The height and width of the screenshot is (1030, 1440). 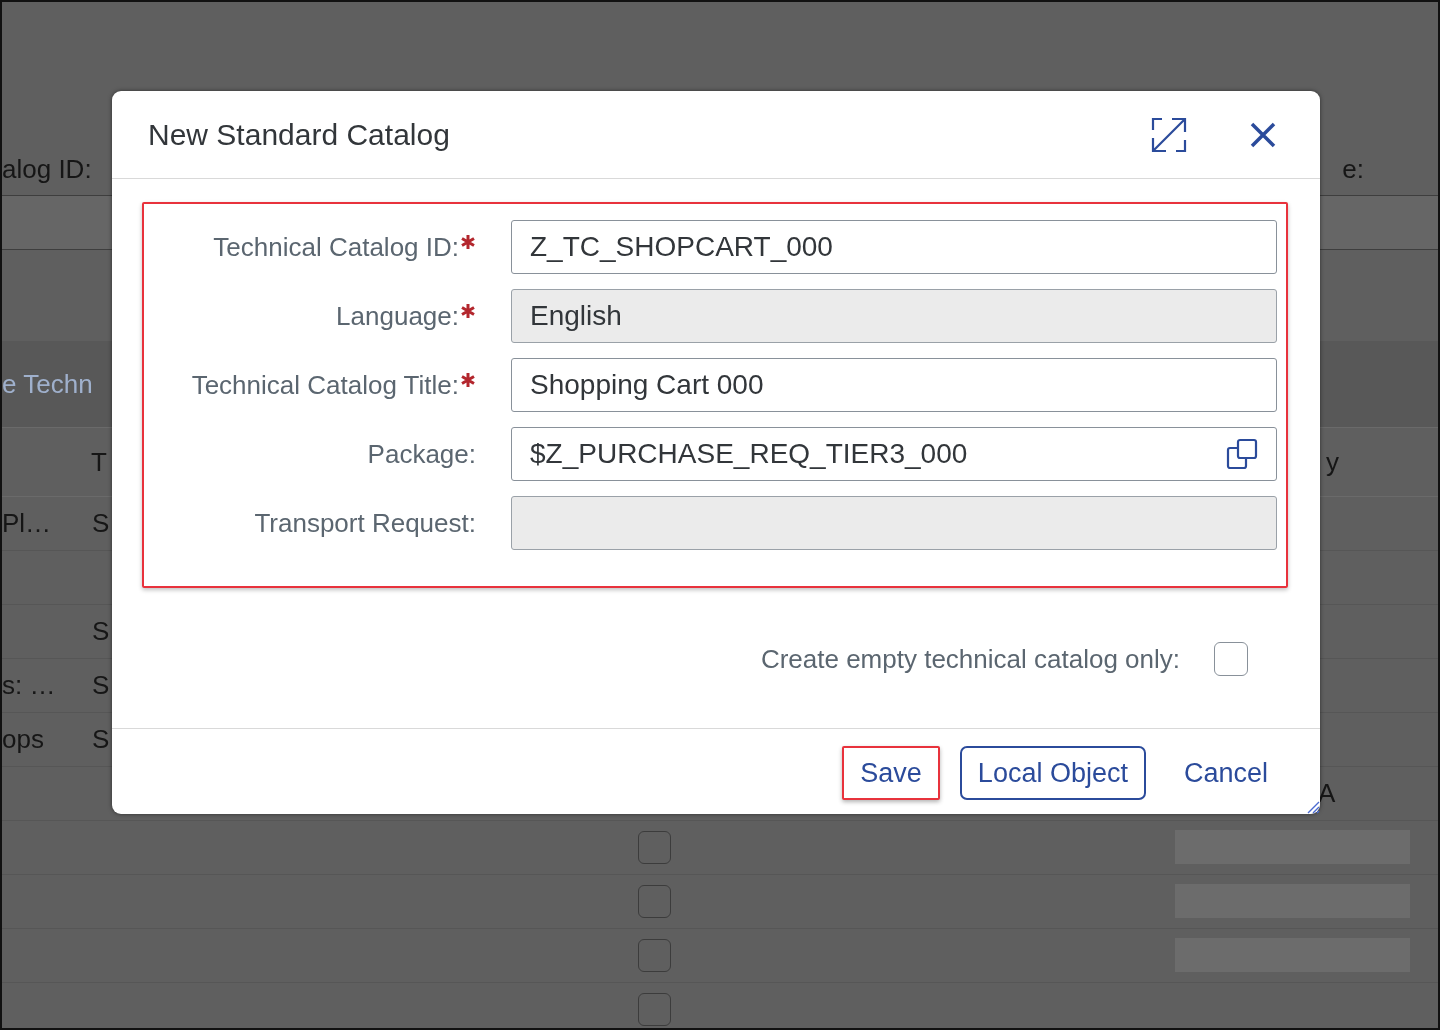 I want to click on field-label: Transport Request:, so click(x=365, y=523).